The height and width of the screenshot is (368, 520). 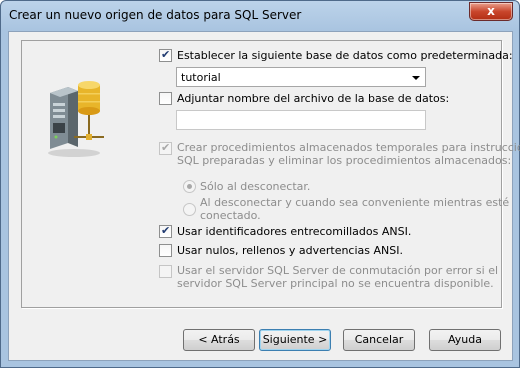 I want to click on ansi-nulls-checkbox, so click(x=165, y=250).